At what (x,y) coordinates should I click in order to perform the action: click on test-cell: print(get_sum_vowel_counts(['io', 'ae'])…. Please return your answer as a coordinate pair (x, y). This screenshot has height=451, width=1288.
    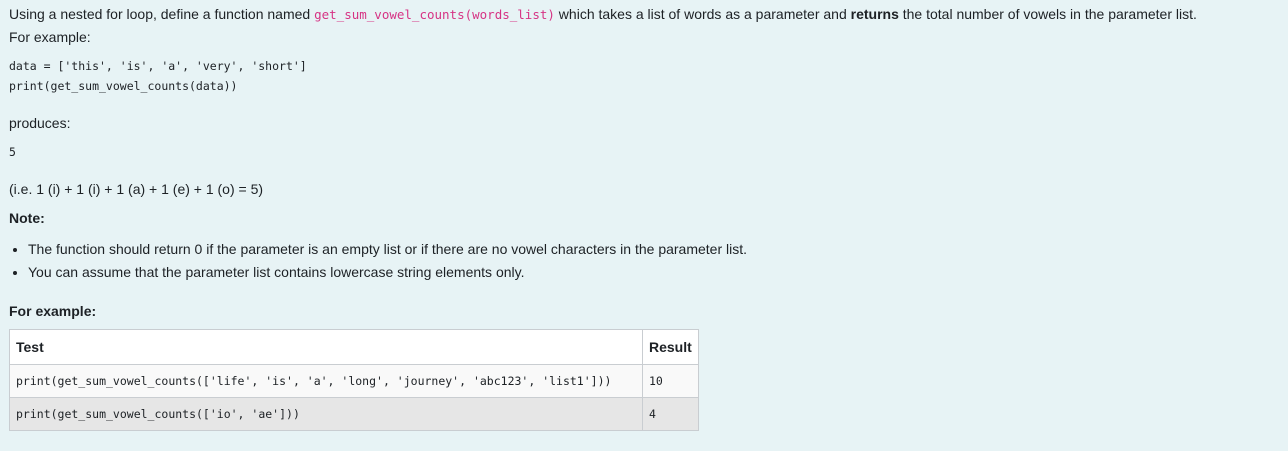
    Looking at the image, I should click on (326, 414).